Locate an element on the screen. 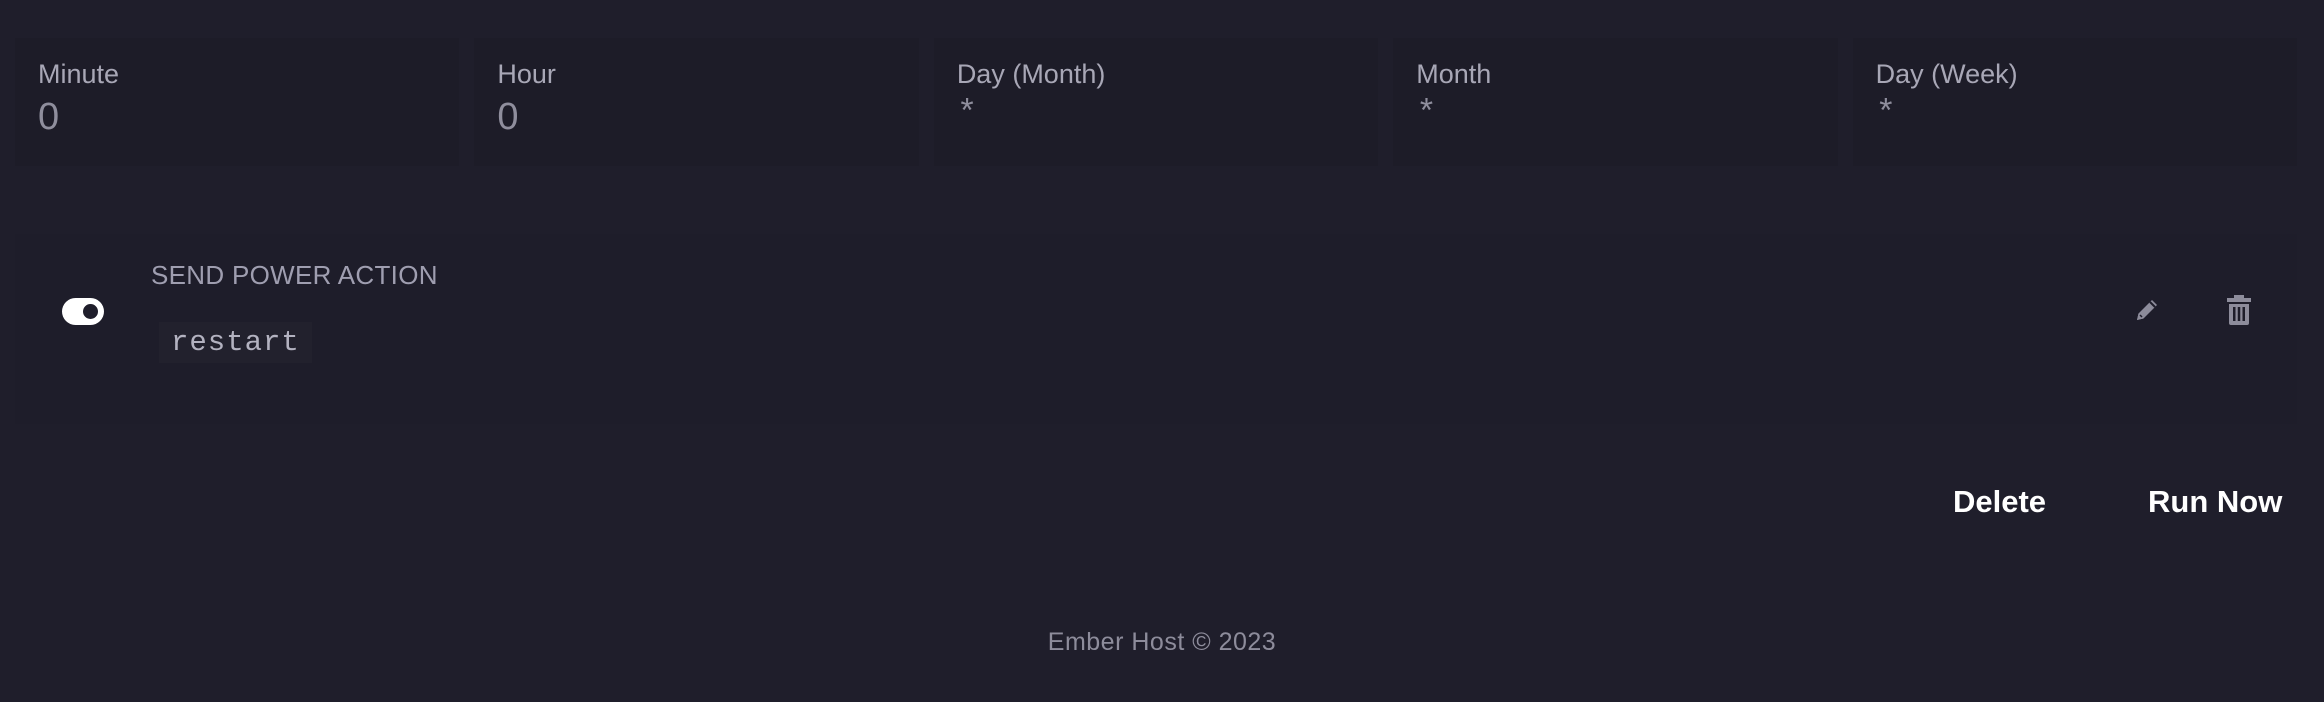 This screenshot has width=2324, height=702. cron-day-of-month: Day (Month) * is located at coordinates (1156, 102).